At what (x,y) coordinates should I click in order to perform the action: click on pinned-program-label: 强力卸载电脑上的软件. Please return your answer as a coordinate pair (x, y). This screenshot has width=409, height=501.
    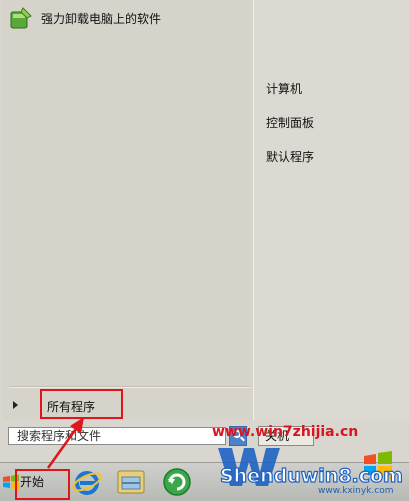
    Looking at the image, I should click on (101, 18).